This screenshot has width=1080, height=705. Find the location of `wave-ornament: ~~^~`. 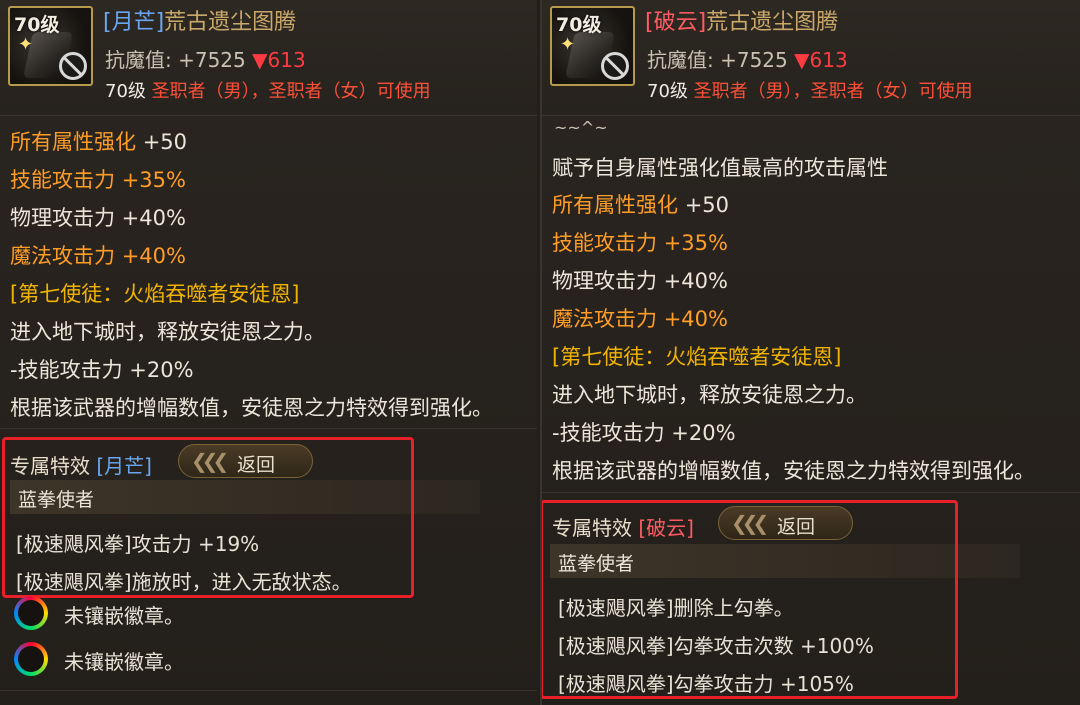

wave-ornament: ~~^~ is located at coordinates (581, 127).